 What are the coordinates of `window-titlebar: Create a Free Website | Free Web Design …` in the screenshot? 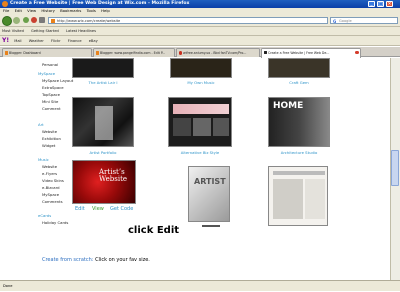 It's located at (200, 4).